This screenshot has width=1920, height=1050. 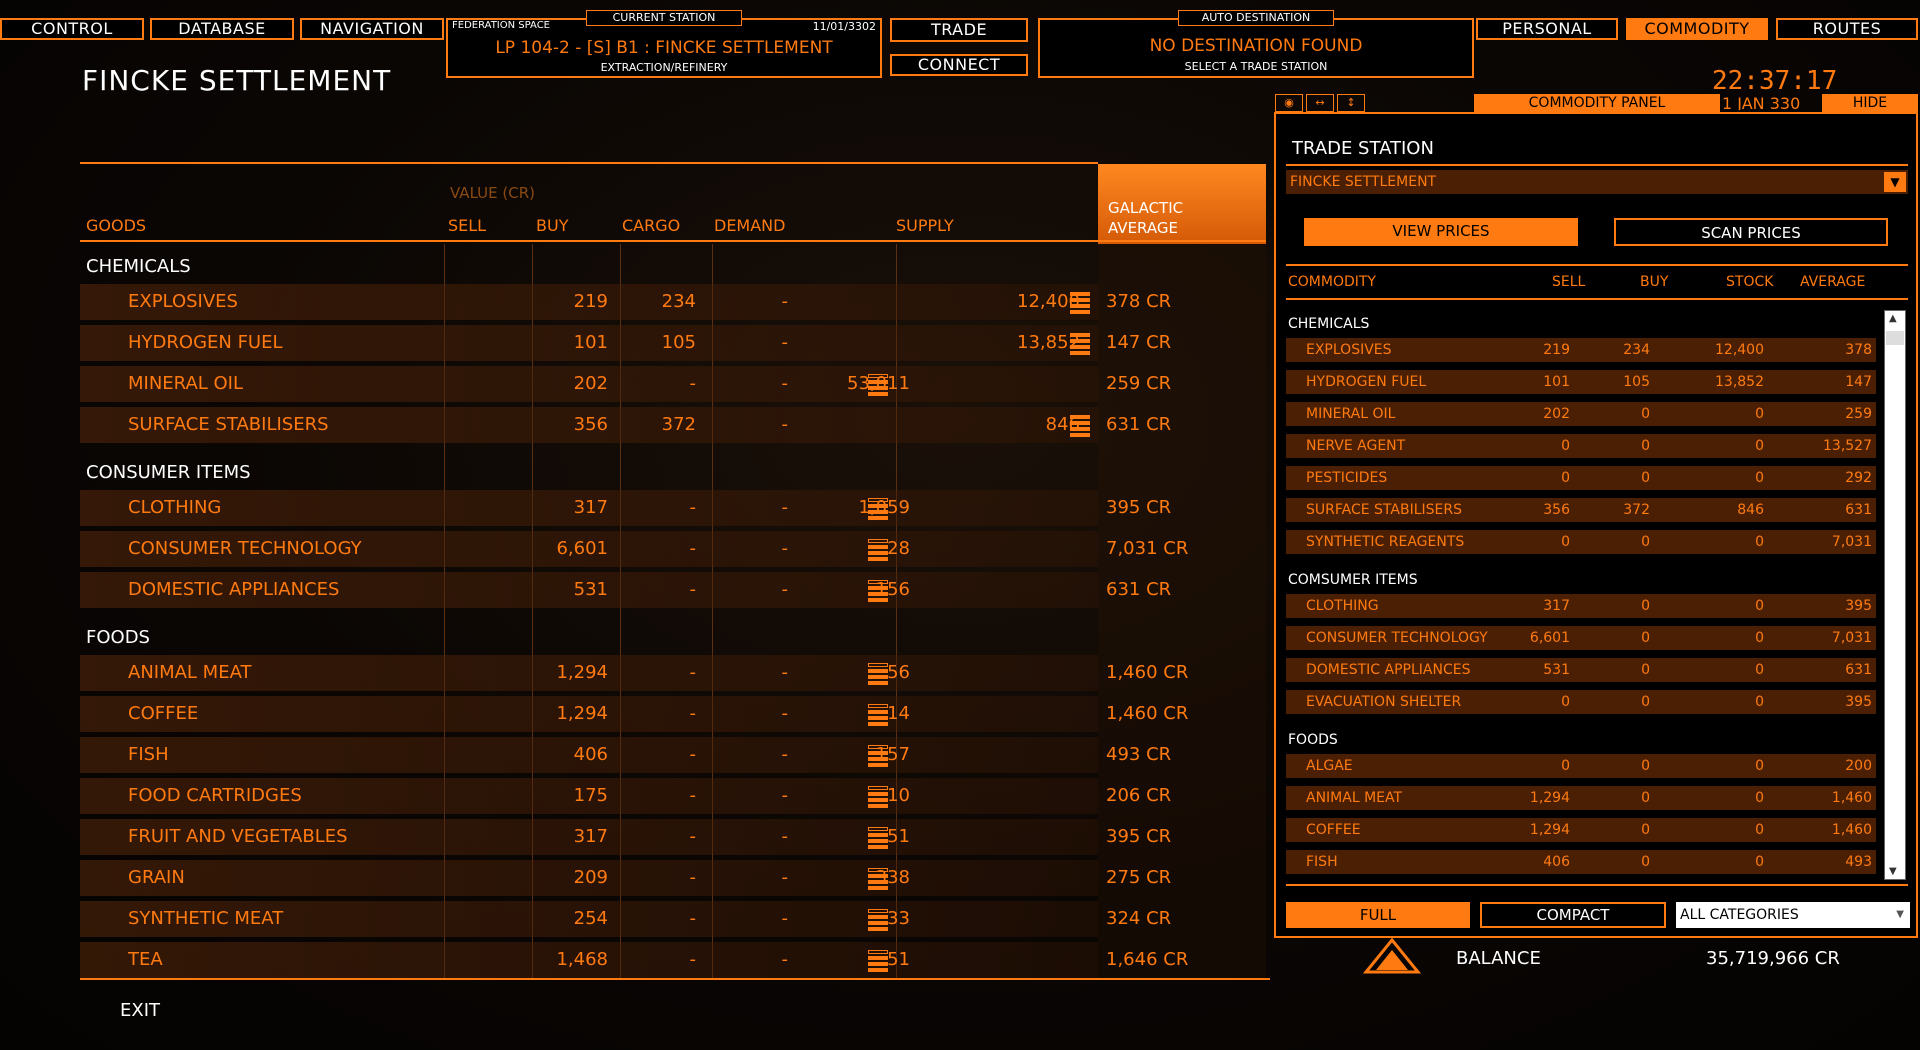 What do you see at coordinates (1751, 232) in the screenshot?
I see `scan-prices-button: SCAN PRICES` at bounding box center [1751, 232].